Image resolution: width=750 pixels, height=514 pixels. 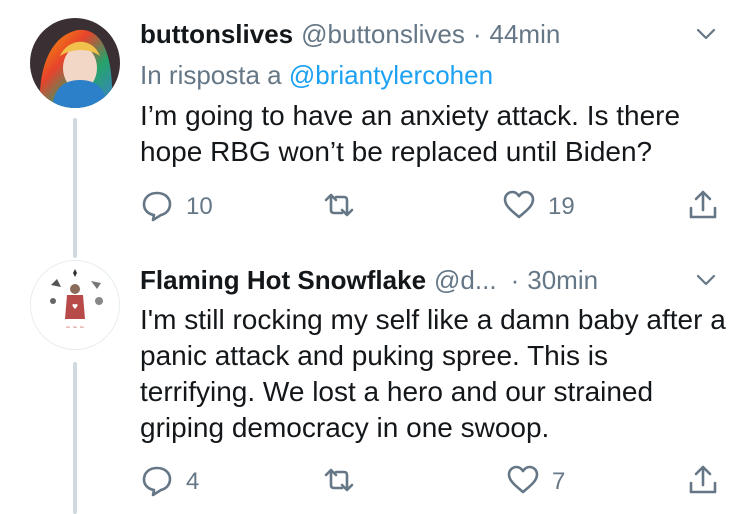 I want to click on tweet-header: buttonslives @buttonslives · 44min, so click(x=350, y=34).